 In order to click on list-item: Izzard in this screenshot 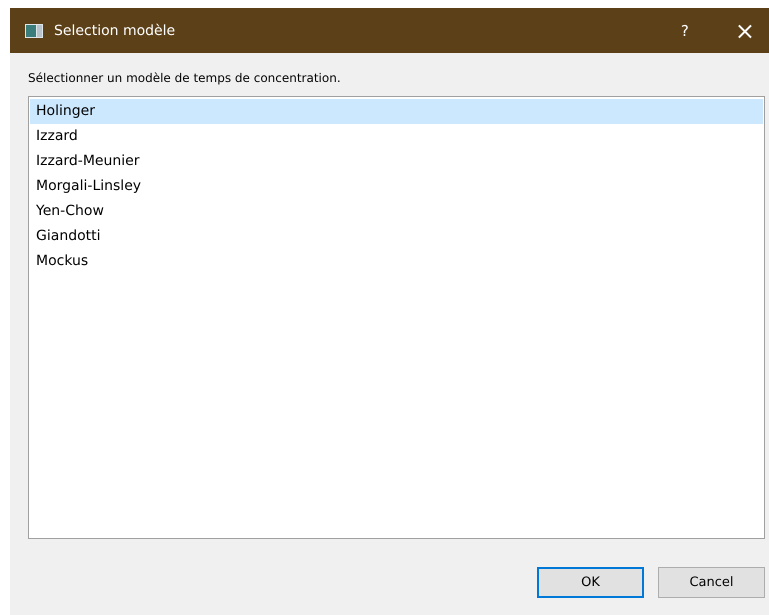, I will do `click(396, 136)`.